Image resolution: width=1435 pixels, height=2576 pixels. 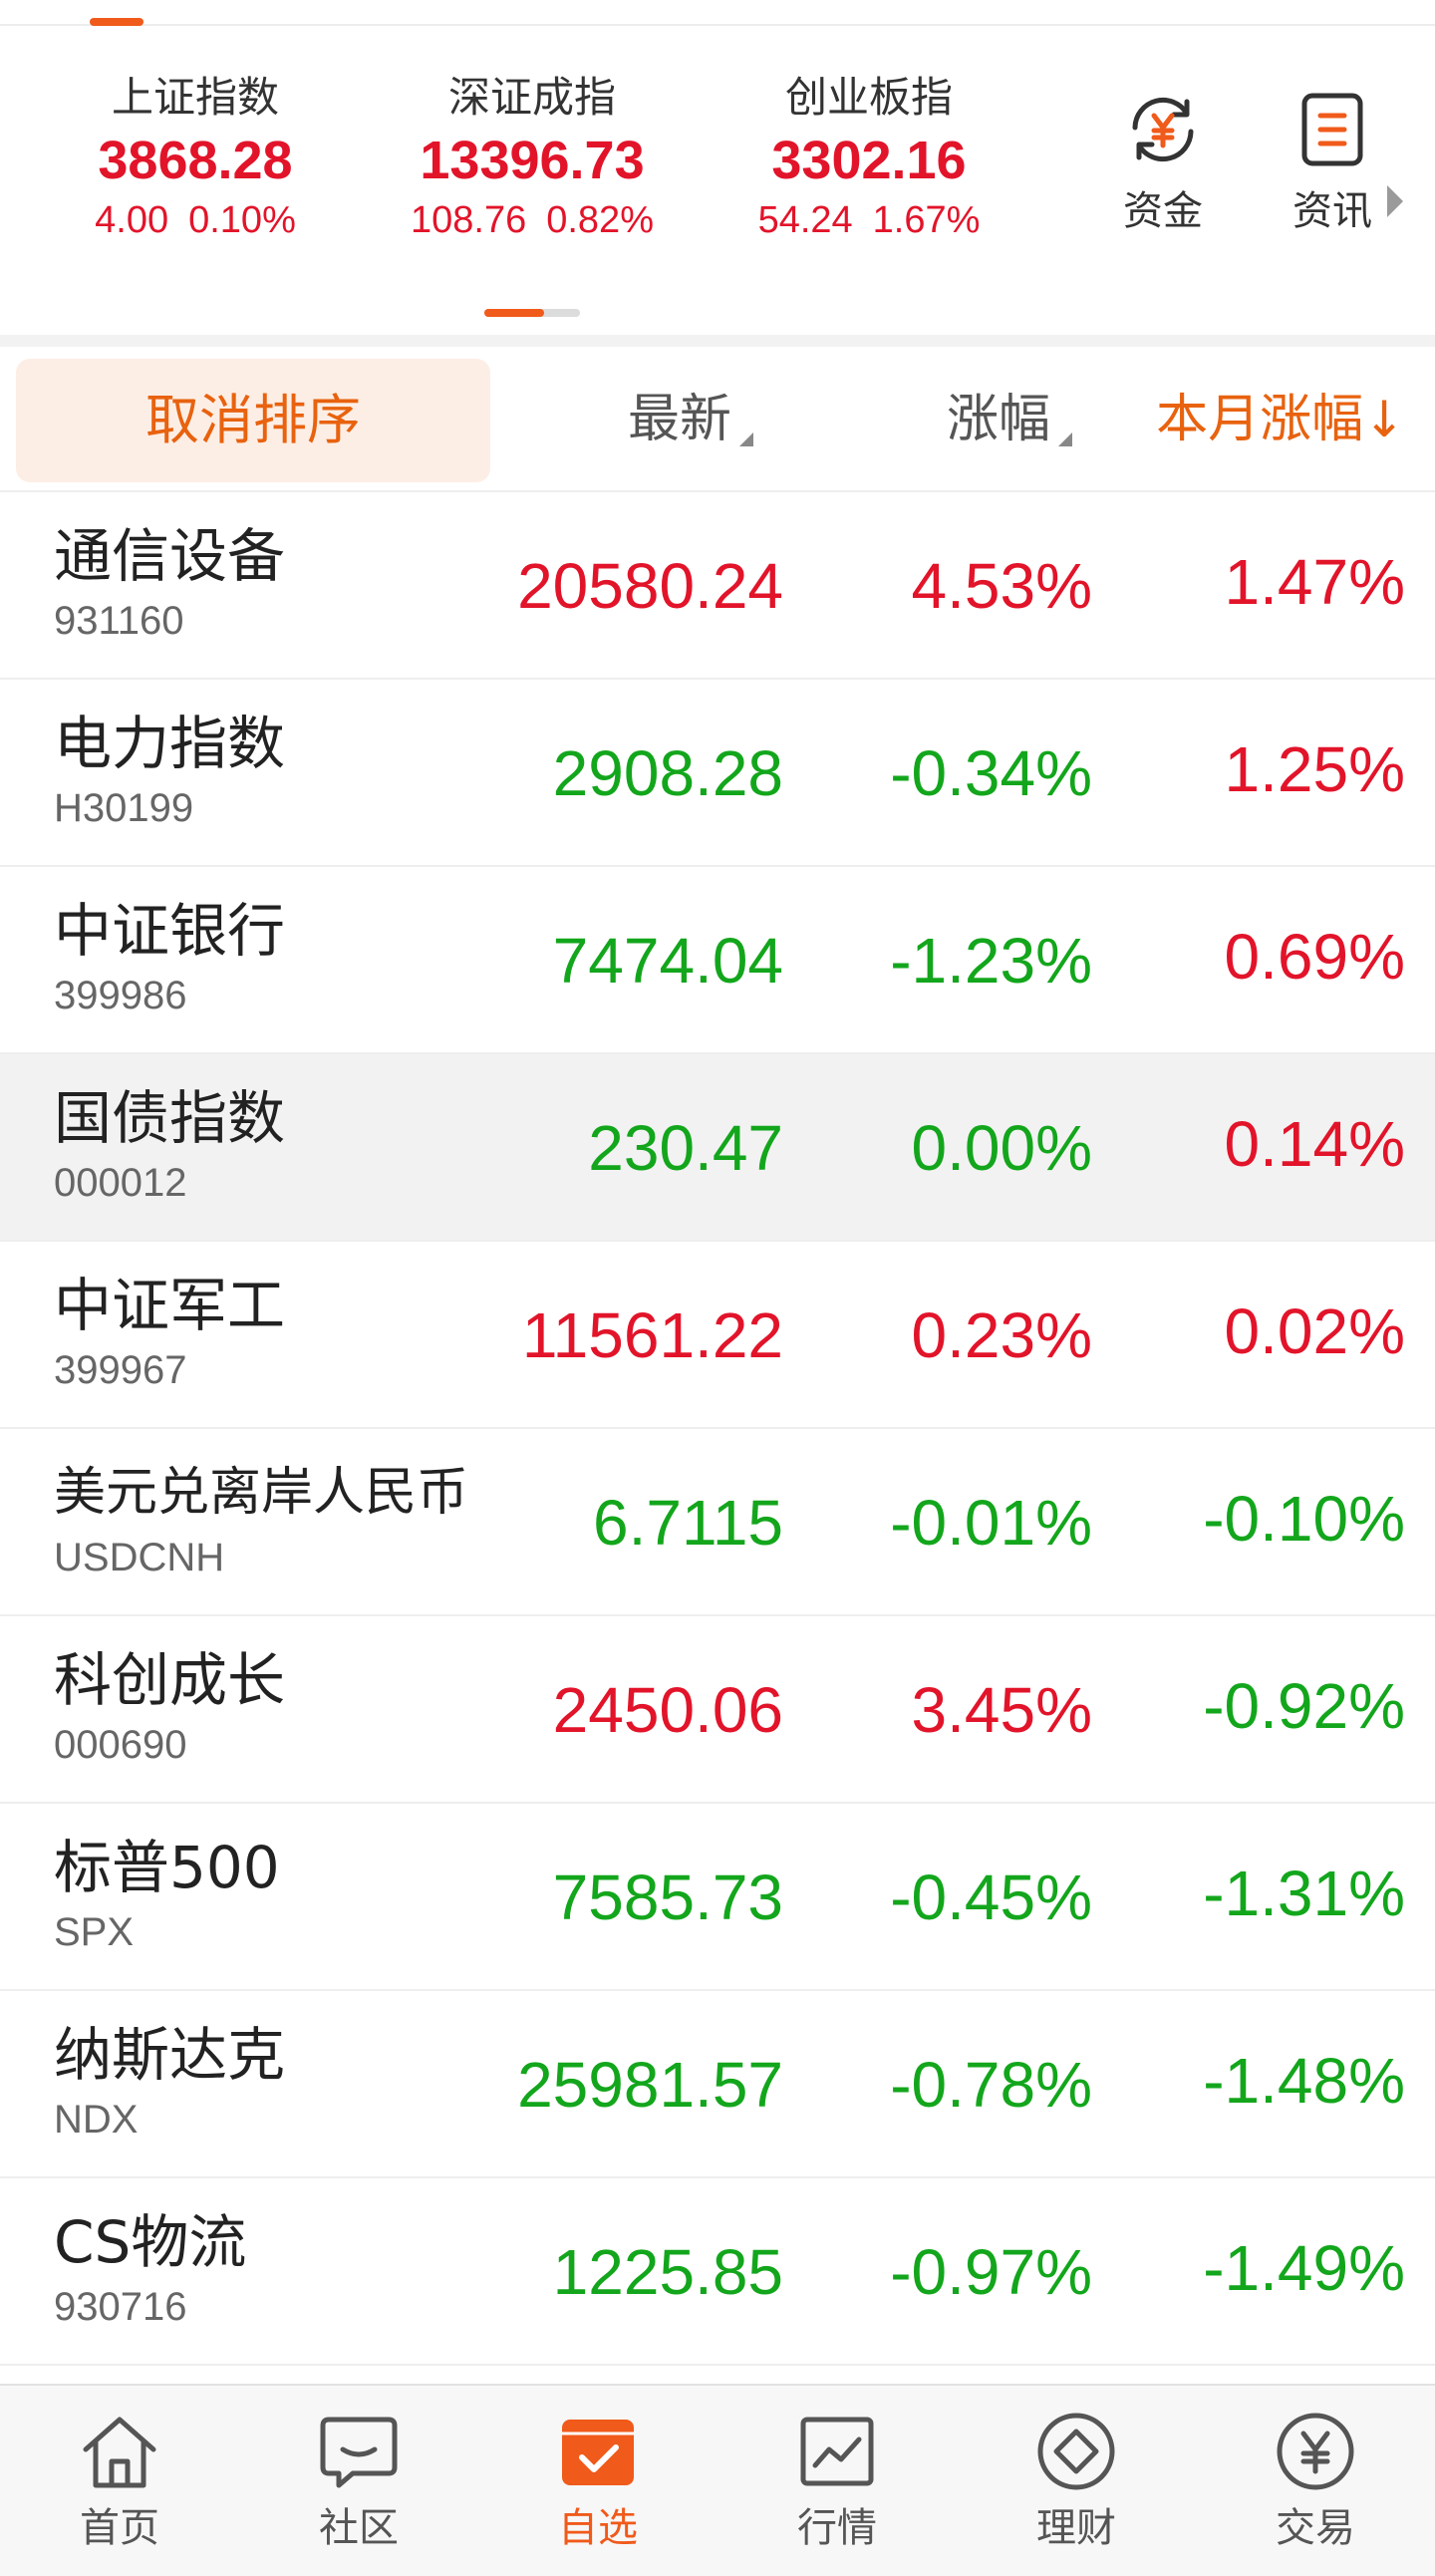 What do you see at coordinates (1304, 1519) in the screenshot?
I see `month-change-percent: -0.10%` at bounding box center [1304, 1519].